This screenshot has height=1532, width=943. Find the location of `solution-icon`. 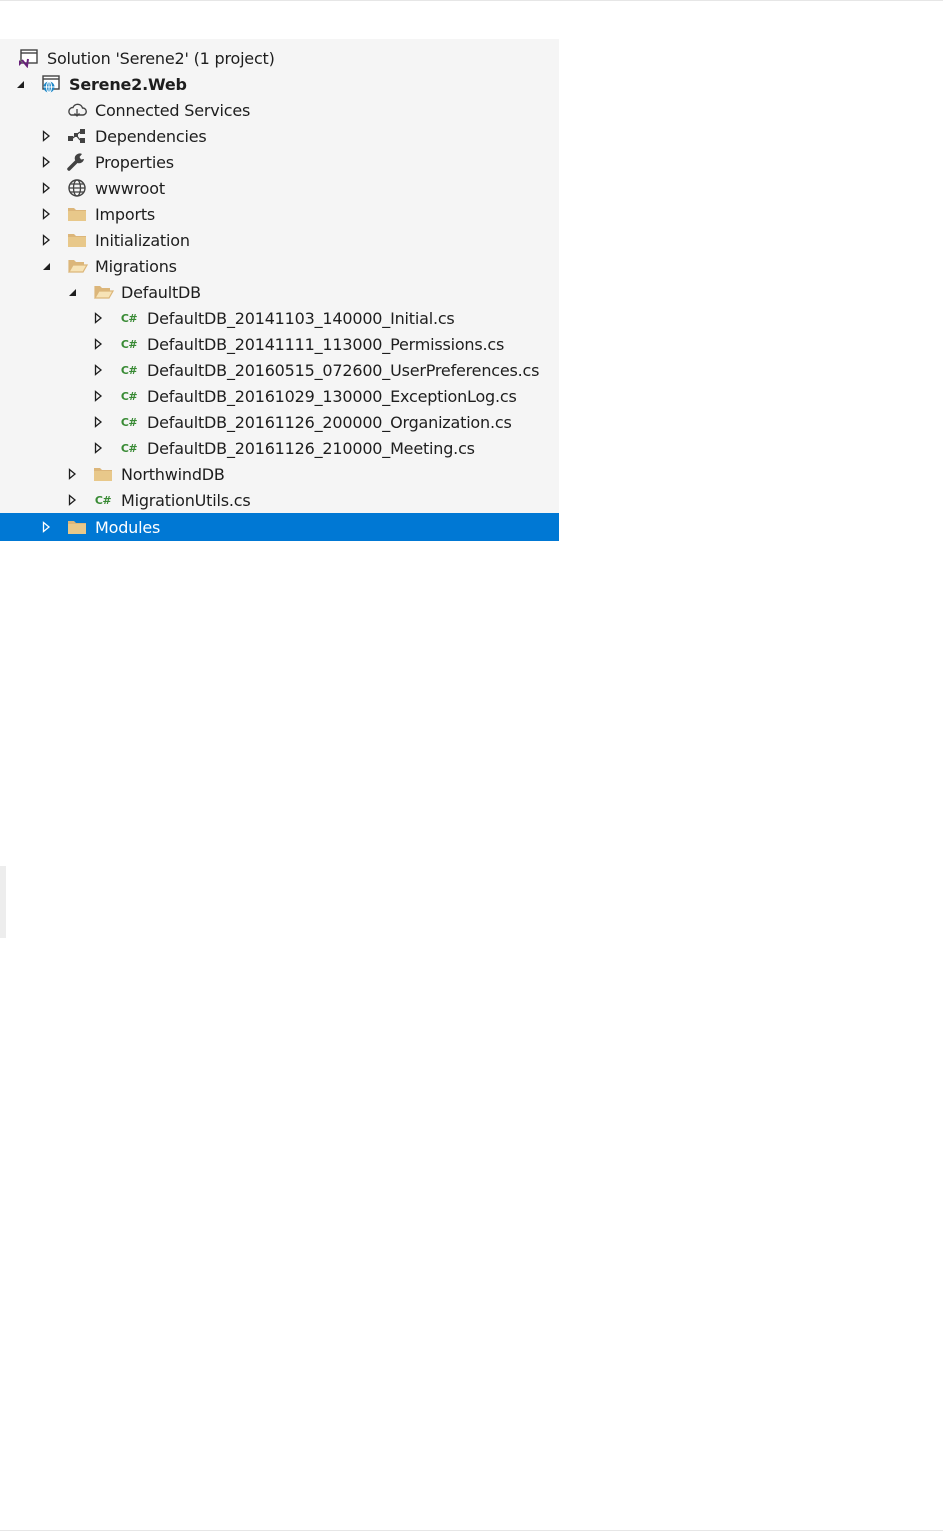

solution-icon is located at coordinates (29, 58).